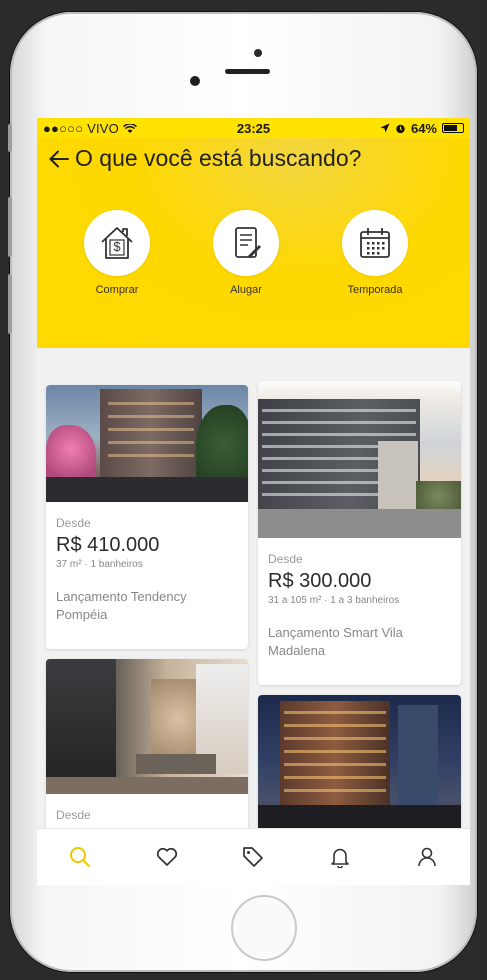  I want to click on volume-down-button, so click(10, 304).